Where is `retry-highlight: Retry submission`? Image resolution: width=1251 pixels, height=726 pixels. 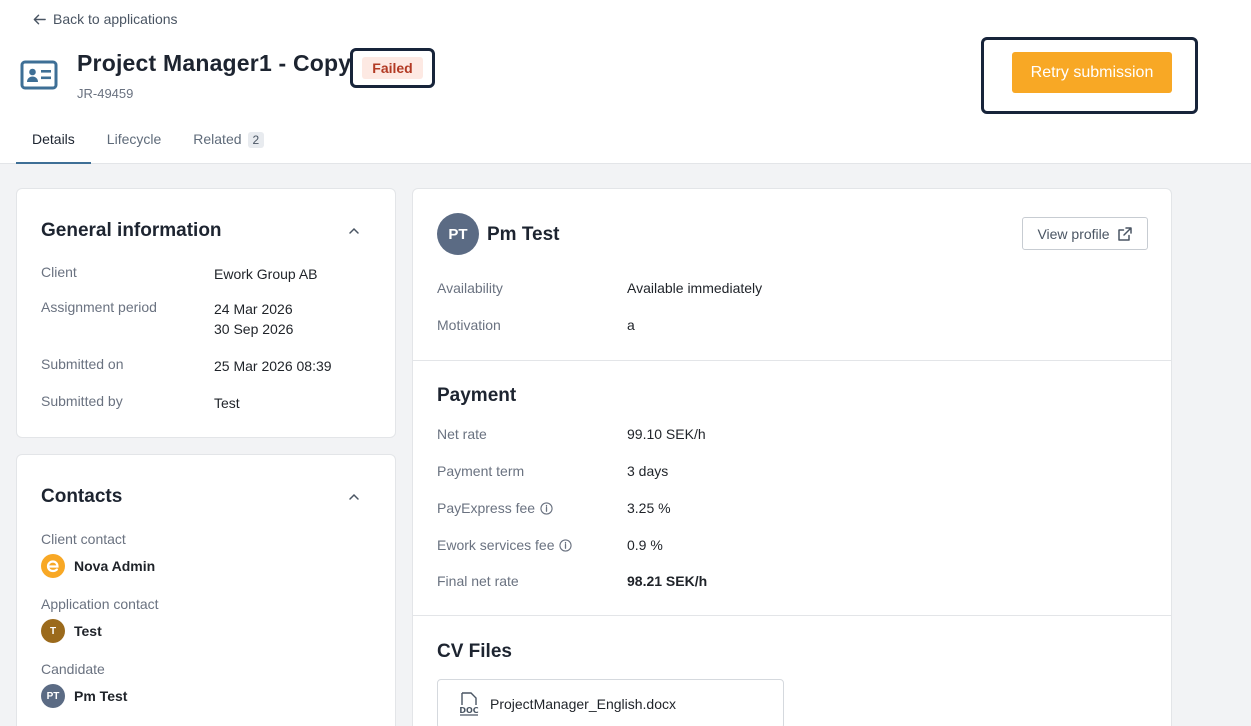
retry-highlight: Retry submission is located at coordinates (1089, 75).